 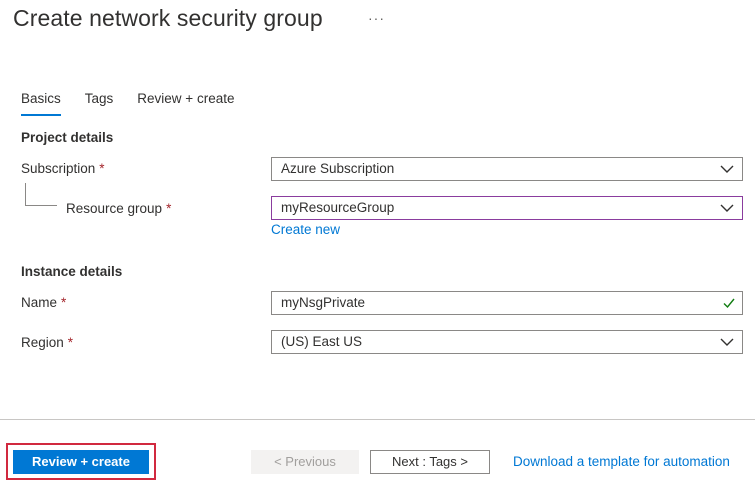 What do you see at coordinates (305, 229) in the screenshot?
I see `create-new-link: Create new` at bounding box center [305, 229].